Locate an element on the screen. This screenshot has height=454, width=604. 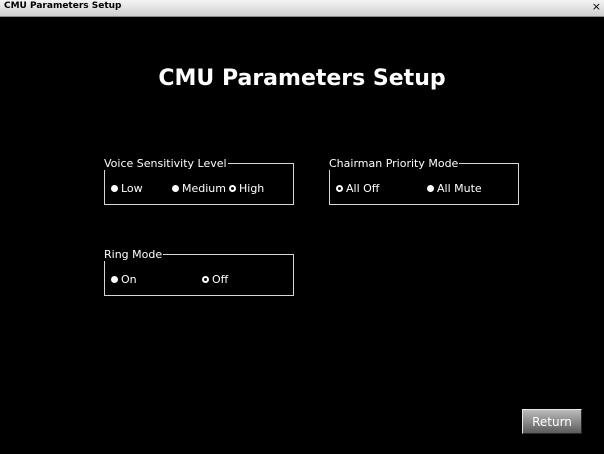
radio-on-label: On is located at coordinates (129, 279).